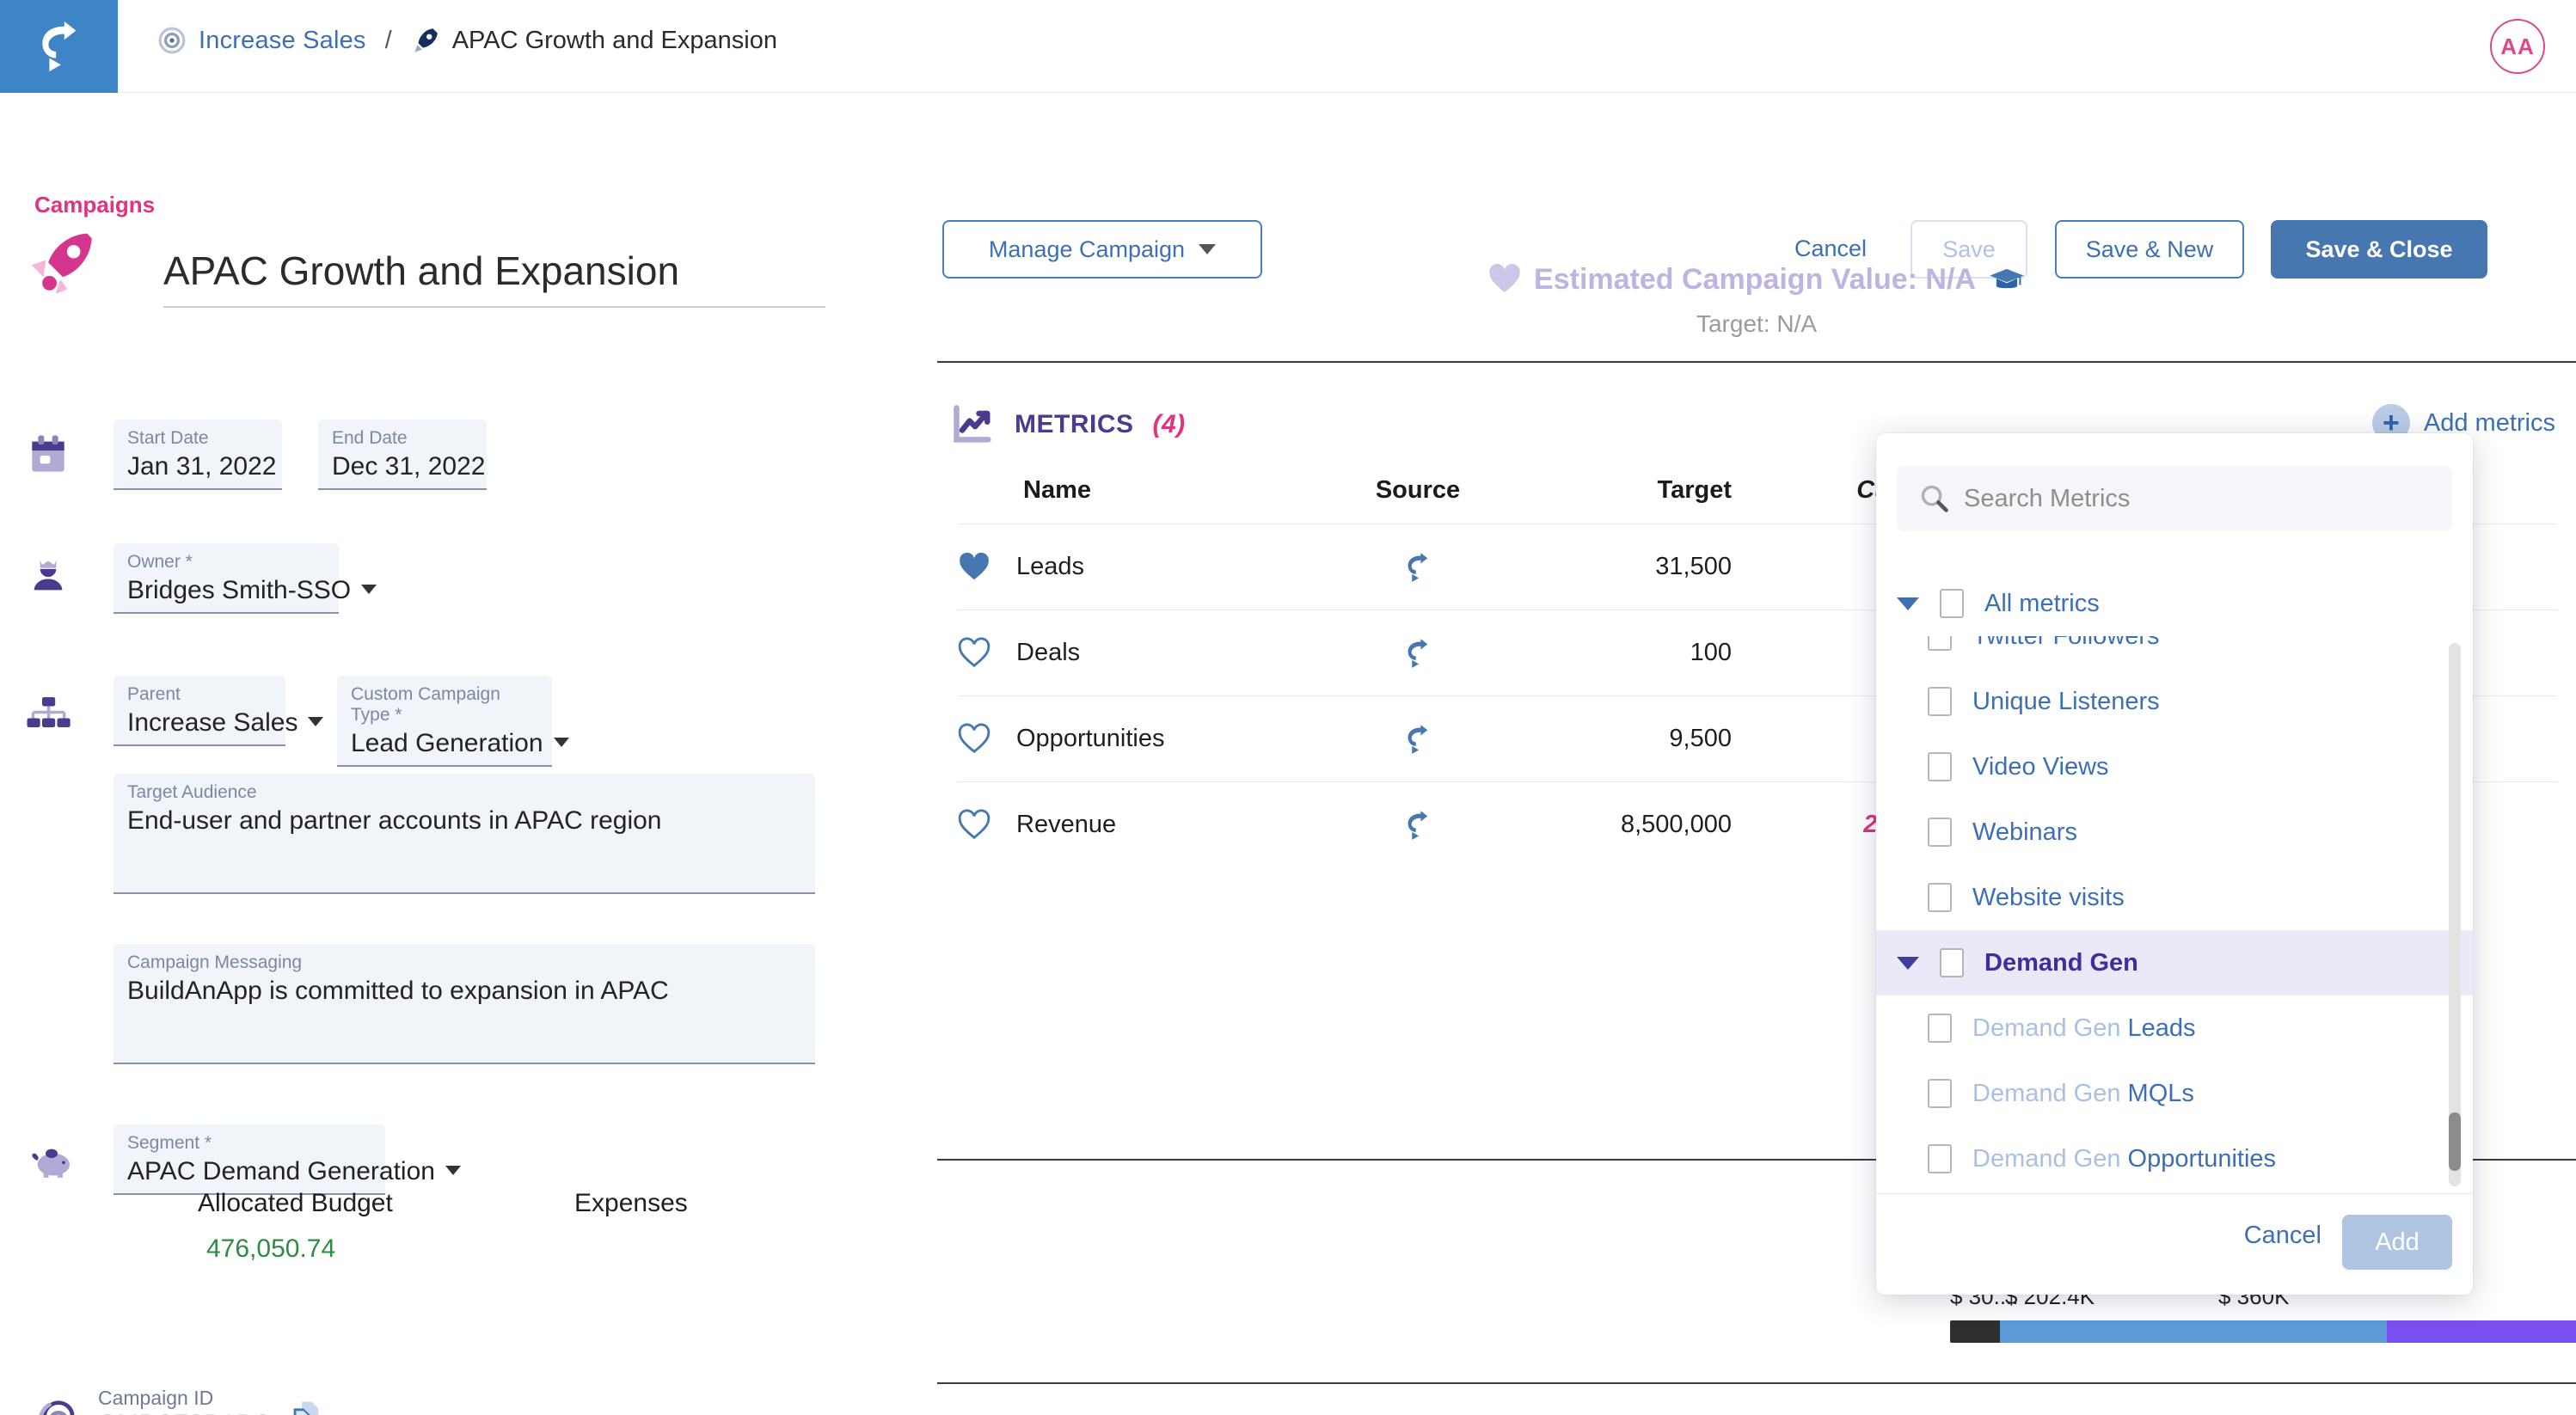 The image size is (2576, 1415). I want to click on parent-value-wrap: Increase Sales, so click(226, 723).